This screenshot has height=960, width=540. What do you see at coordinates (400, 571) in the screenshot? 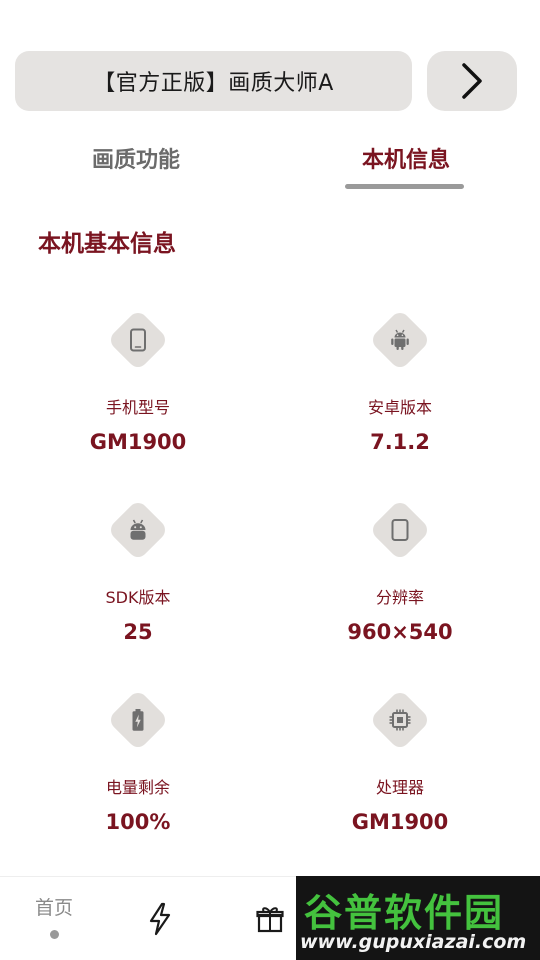
I see `info-card-resolution: 分辨率 960×540` at bounding box center [400, 571].